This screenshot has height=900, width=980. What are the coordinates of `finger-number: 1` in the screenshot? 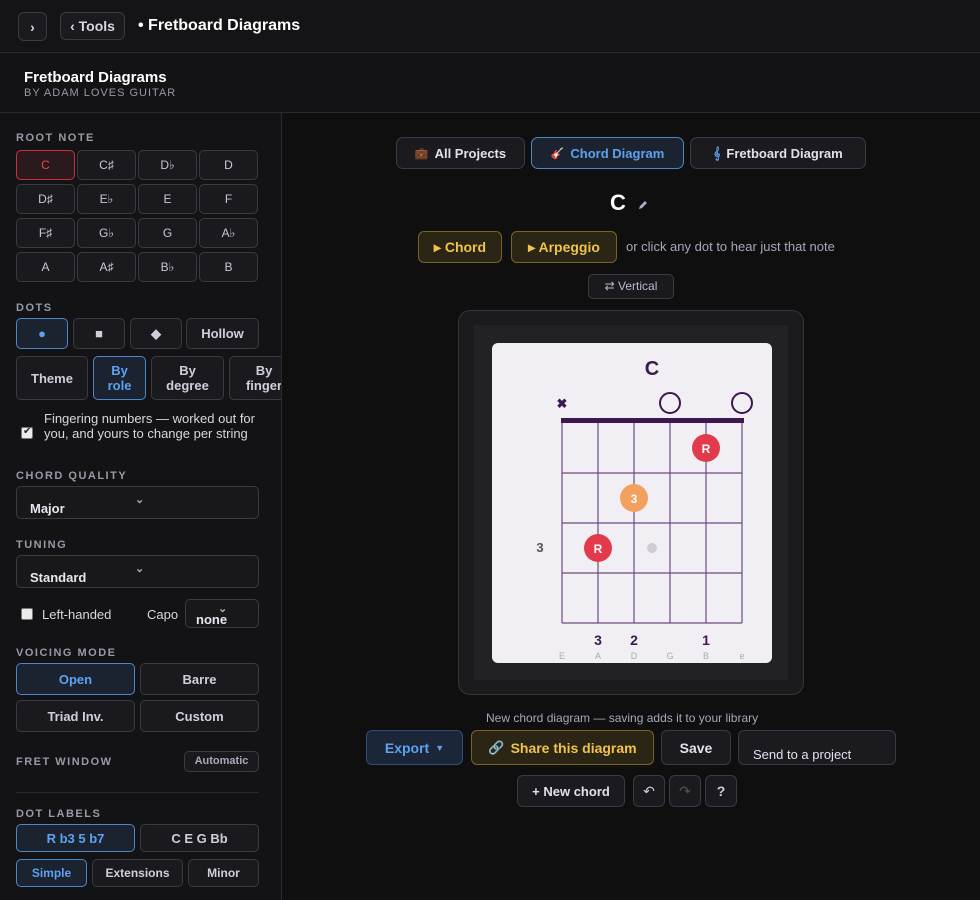 It's located at (706, 640).